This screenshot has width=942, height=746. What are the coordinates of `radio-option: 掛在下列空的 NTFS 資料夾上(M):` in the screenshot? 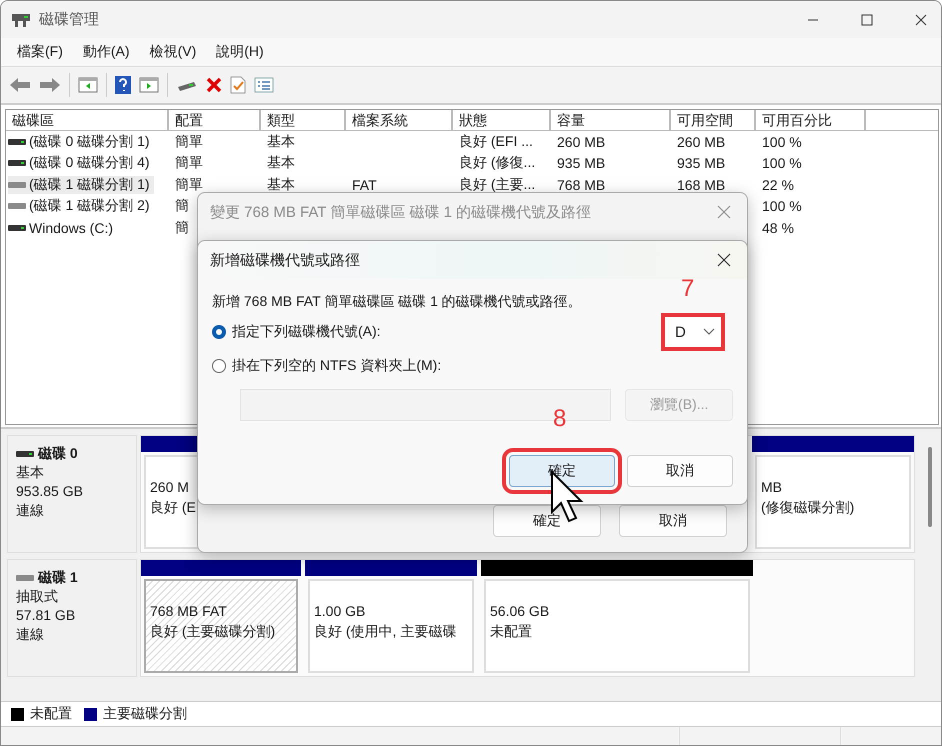 It's located at (327, 366).